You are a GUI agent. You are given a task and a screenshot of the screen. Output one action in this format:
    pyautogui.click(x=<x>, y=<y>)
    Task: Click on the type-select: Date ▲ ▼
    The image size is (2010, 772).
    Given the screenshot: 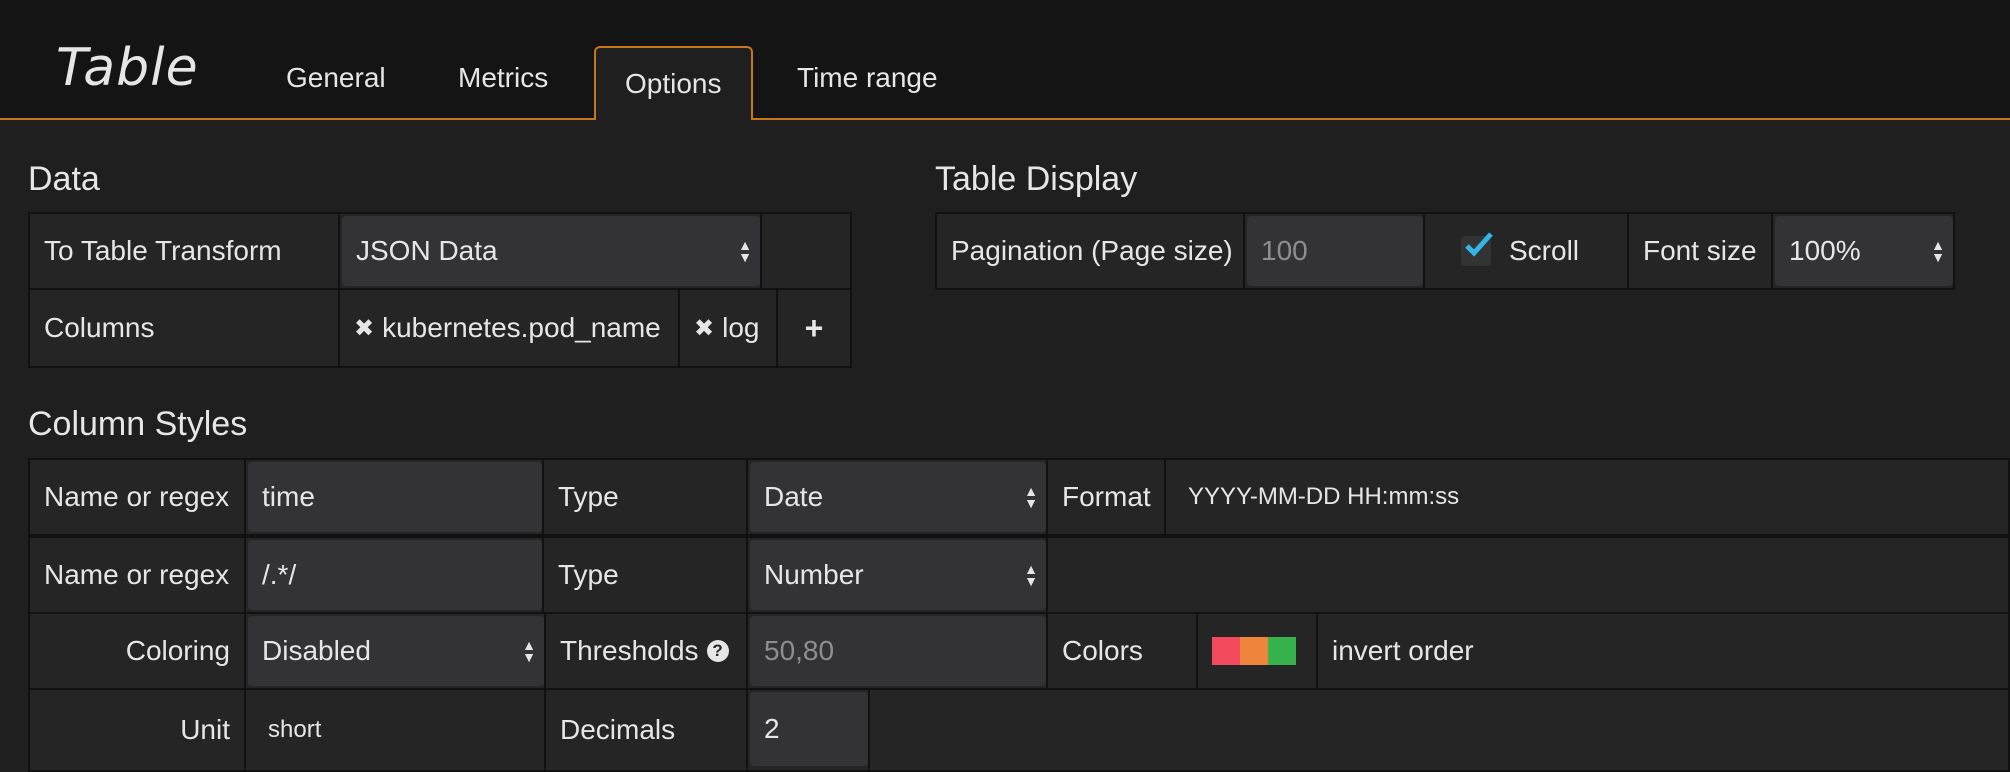 What is the action you would take?
    pyautogui.click(x=898, y=497)
    